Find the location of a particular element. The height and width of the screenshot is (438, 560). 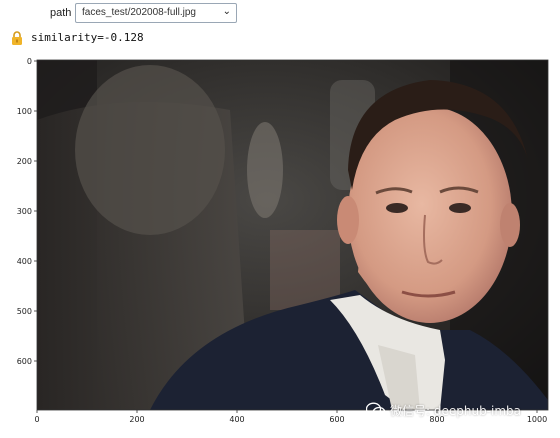

y-axis: 0 100 200 300 400 500 600 is located at coordinates (27, 211).